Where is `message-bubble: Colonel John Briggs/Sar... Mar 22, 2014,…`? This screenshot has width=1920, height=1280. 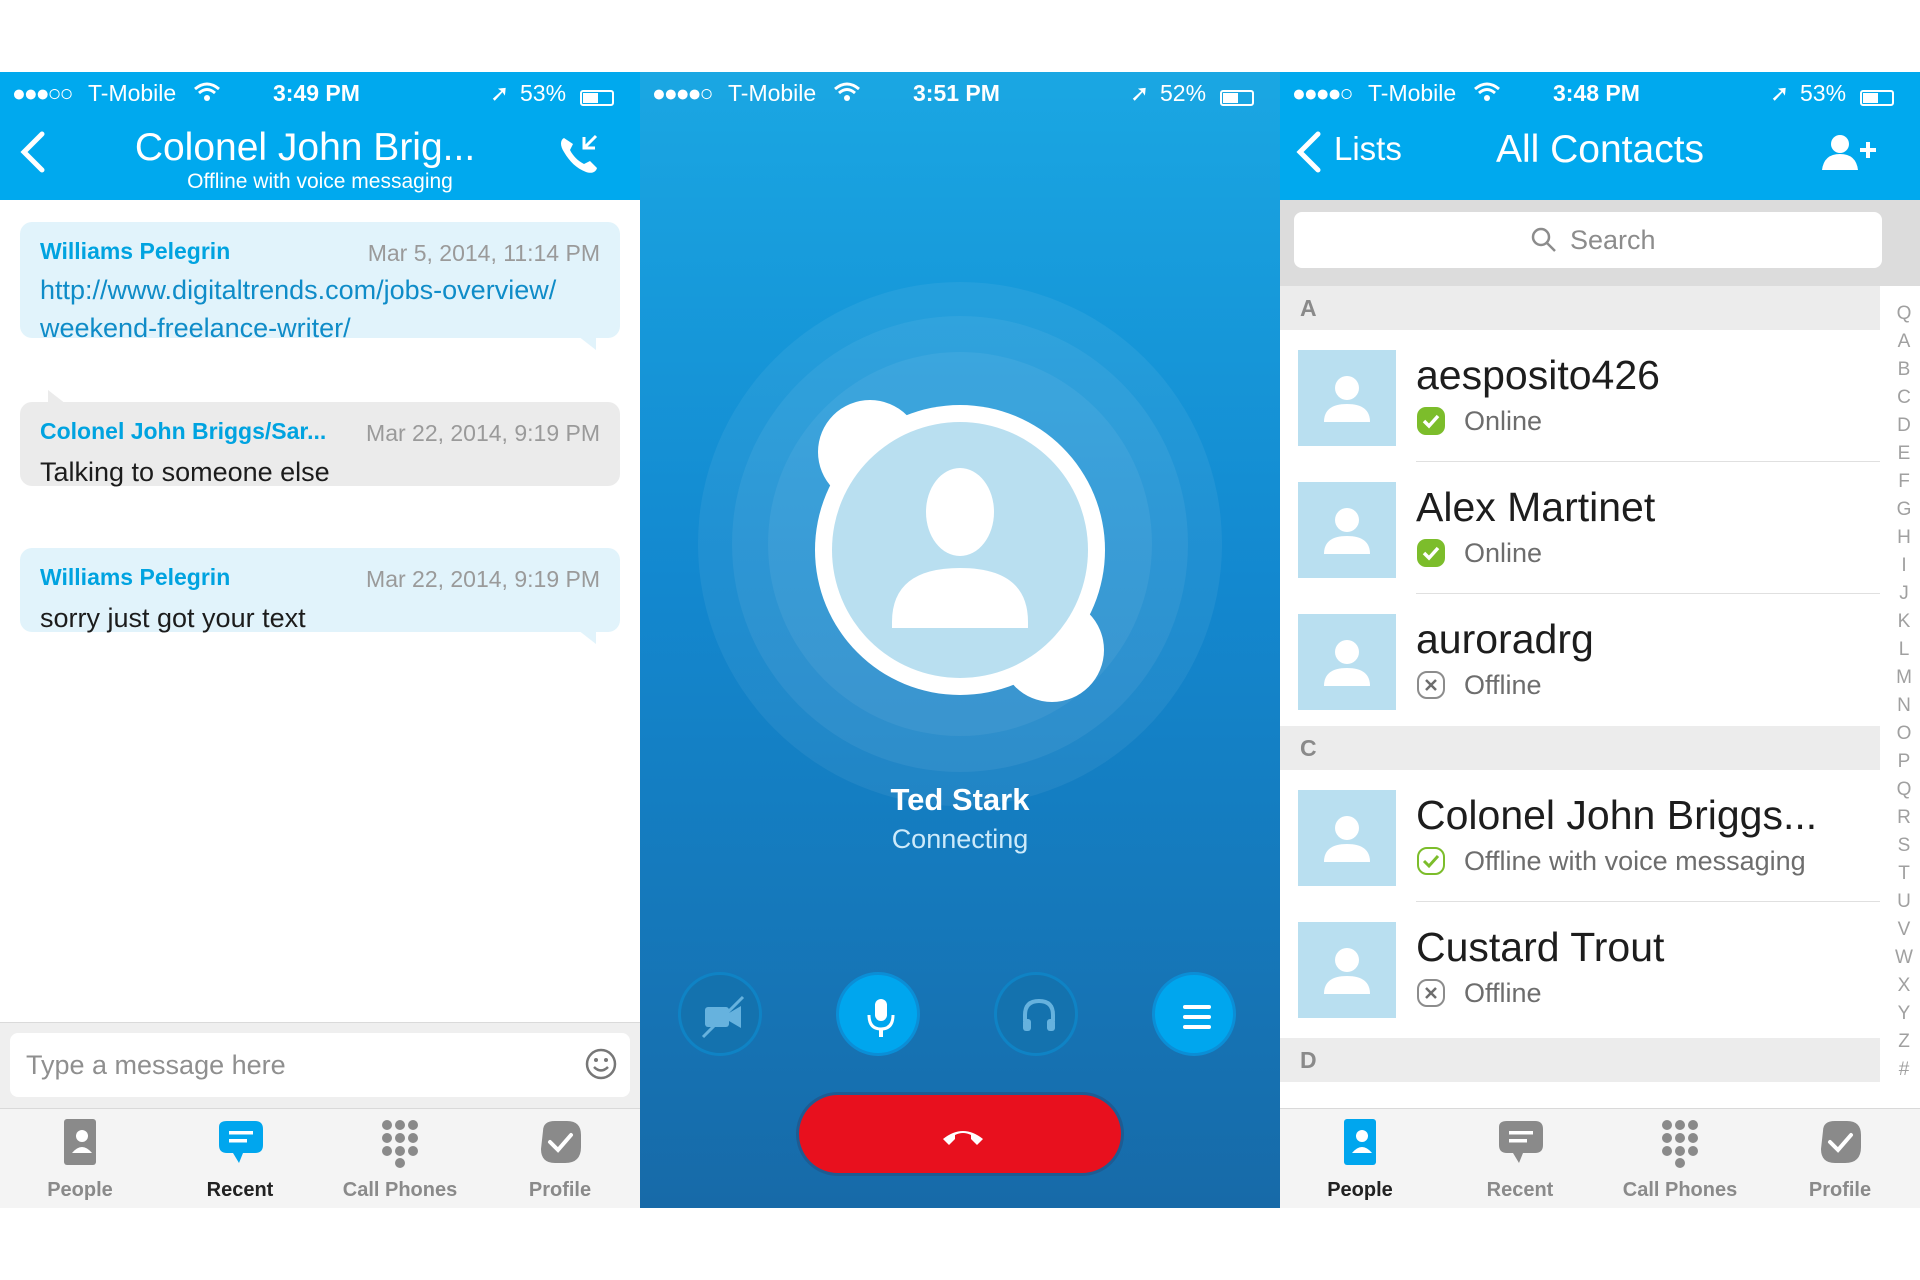
message-bubble: Colonel John Briggs/Sar... Mar 22, 2014,… is located at coordinates (320, 438).